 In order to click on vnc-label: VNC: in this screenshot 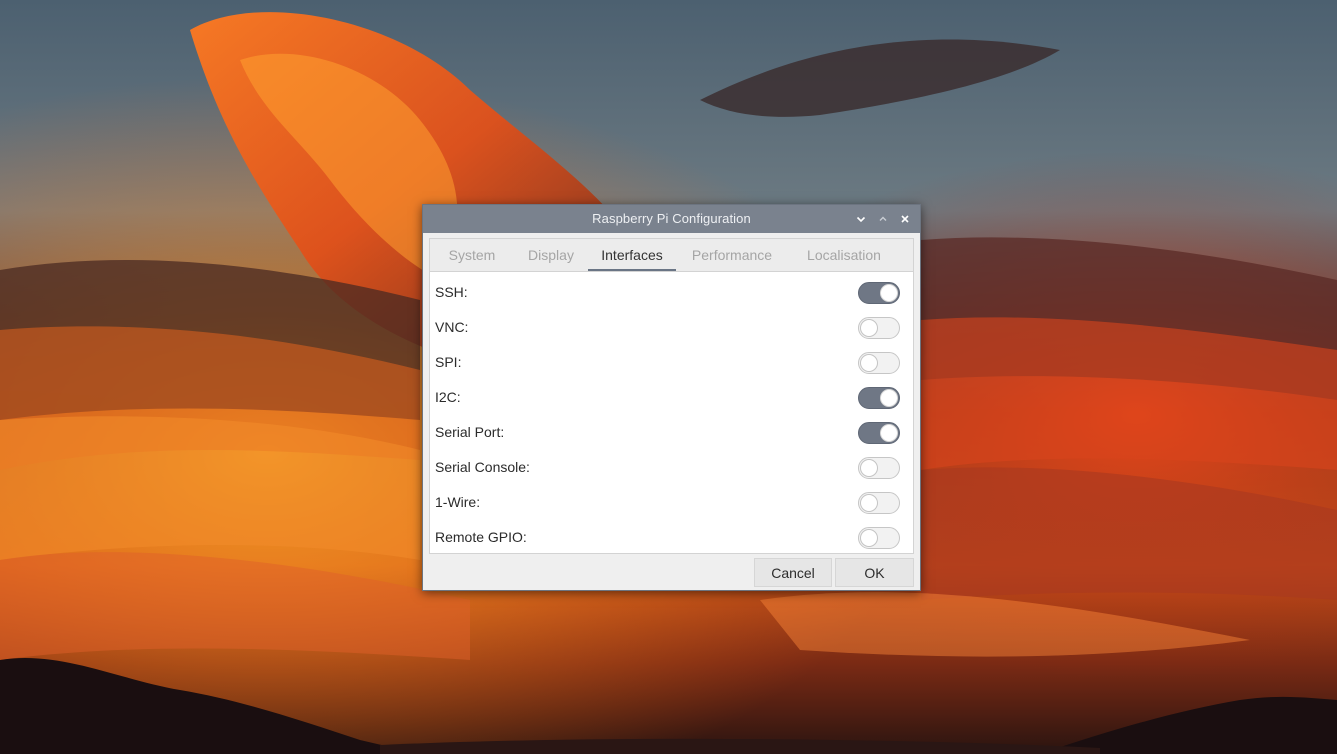, I will do `click(452, 327)`.